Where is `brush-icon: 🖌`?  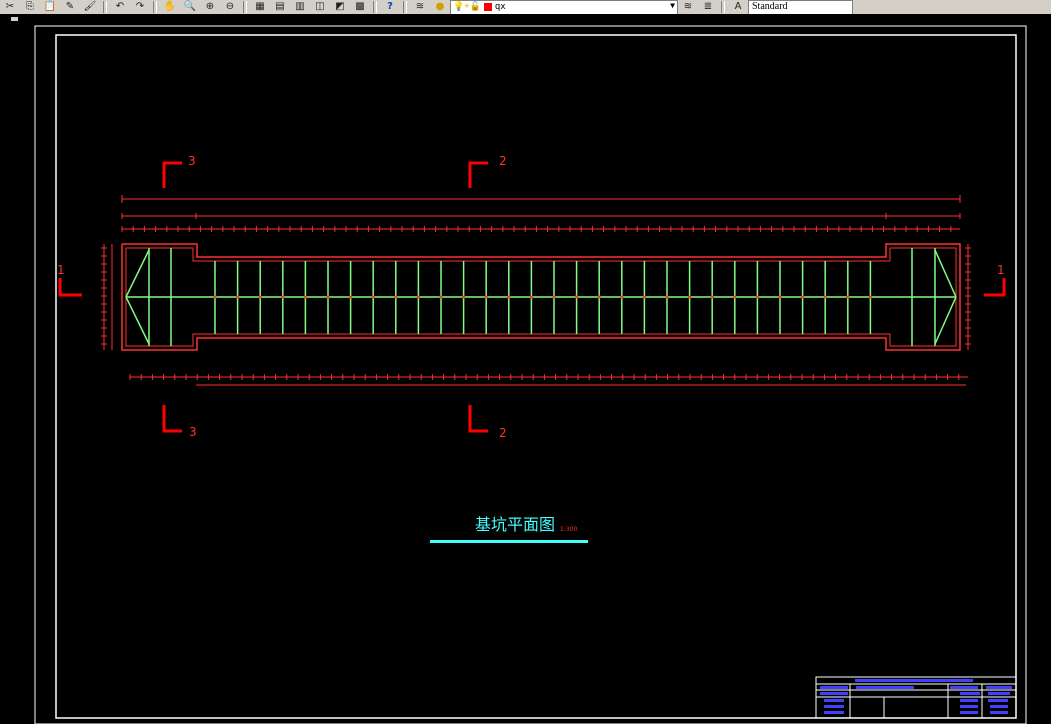
brush-icon: 🖌 is located at coordinates (90, 7).